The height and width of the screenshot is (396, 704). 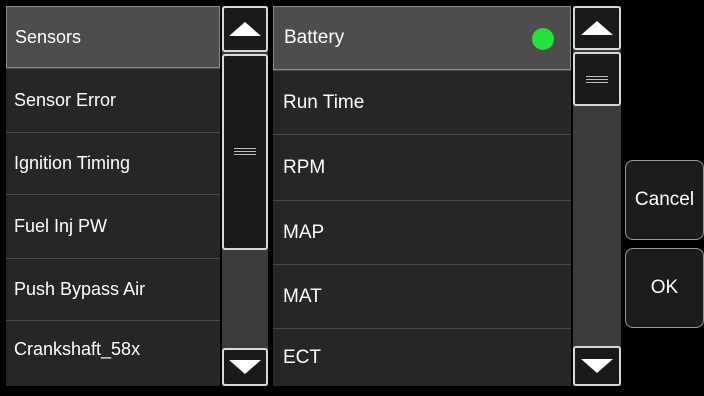 What do you see at coordinates (304, 232) in the screenshot?
I see `list-item-label: MAP` at bounding box center [304, 232].